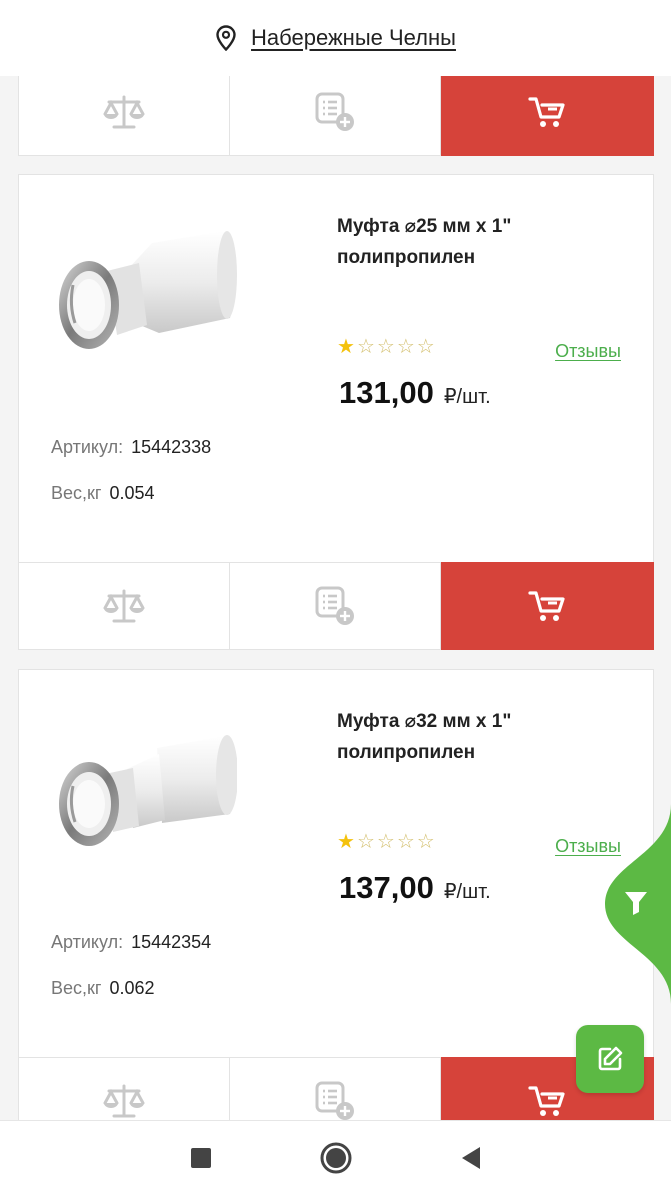  I want to click on weight-row: Вес,кг 0.054, so click(103, 493).